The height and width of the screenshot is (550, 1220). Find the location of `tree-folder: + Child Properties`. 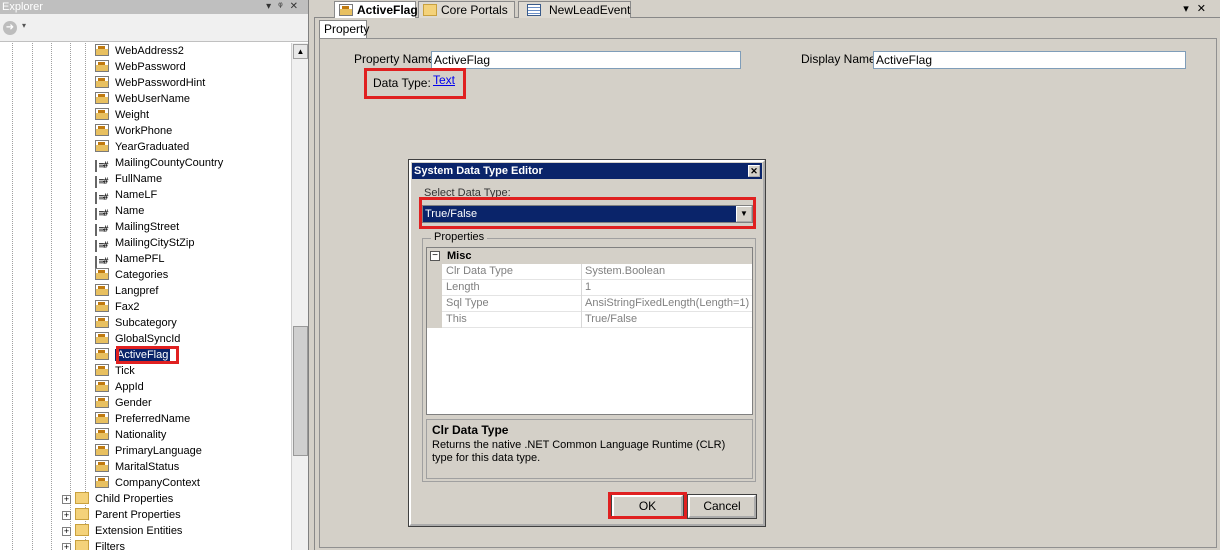

tree-folder: + Child Properties is located at coordinates (117, 499).